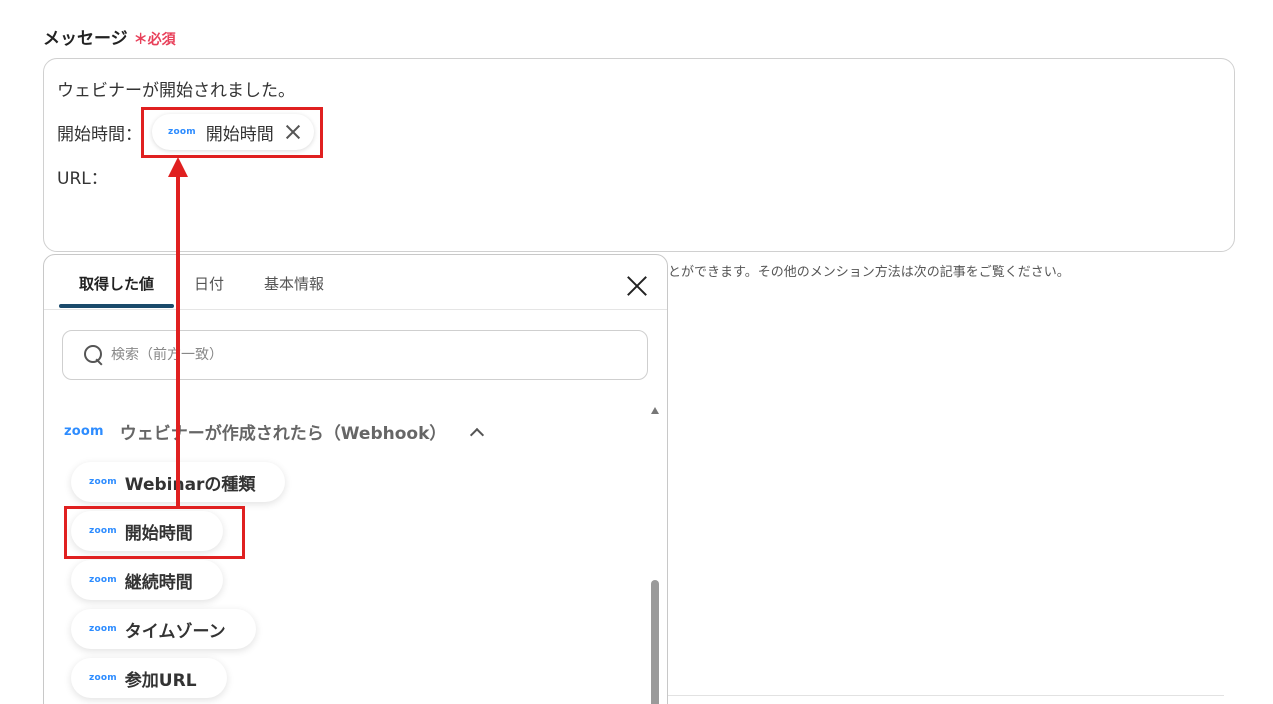 The height and width of the screenshot is (704, 1273). Describe the element at coordinates (655, 410) in the screenshot. I see `scroll-up-arrow-icon` at that location.